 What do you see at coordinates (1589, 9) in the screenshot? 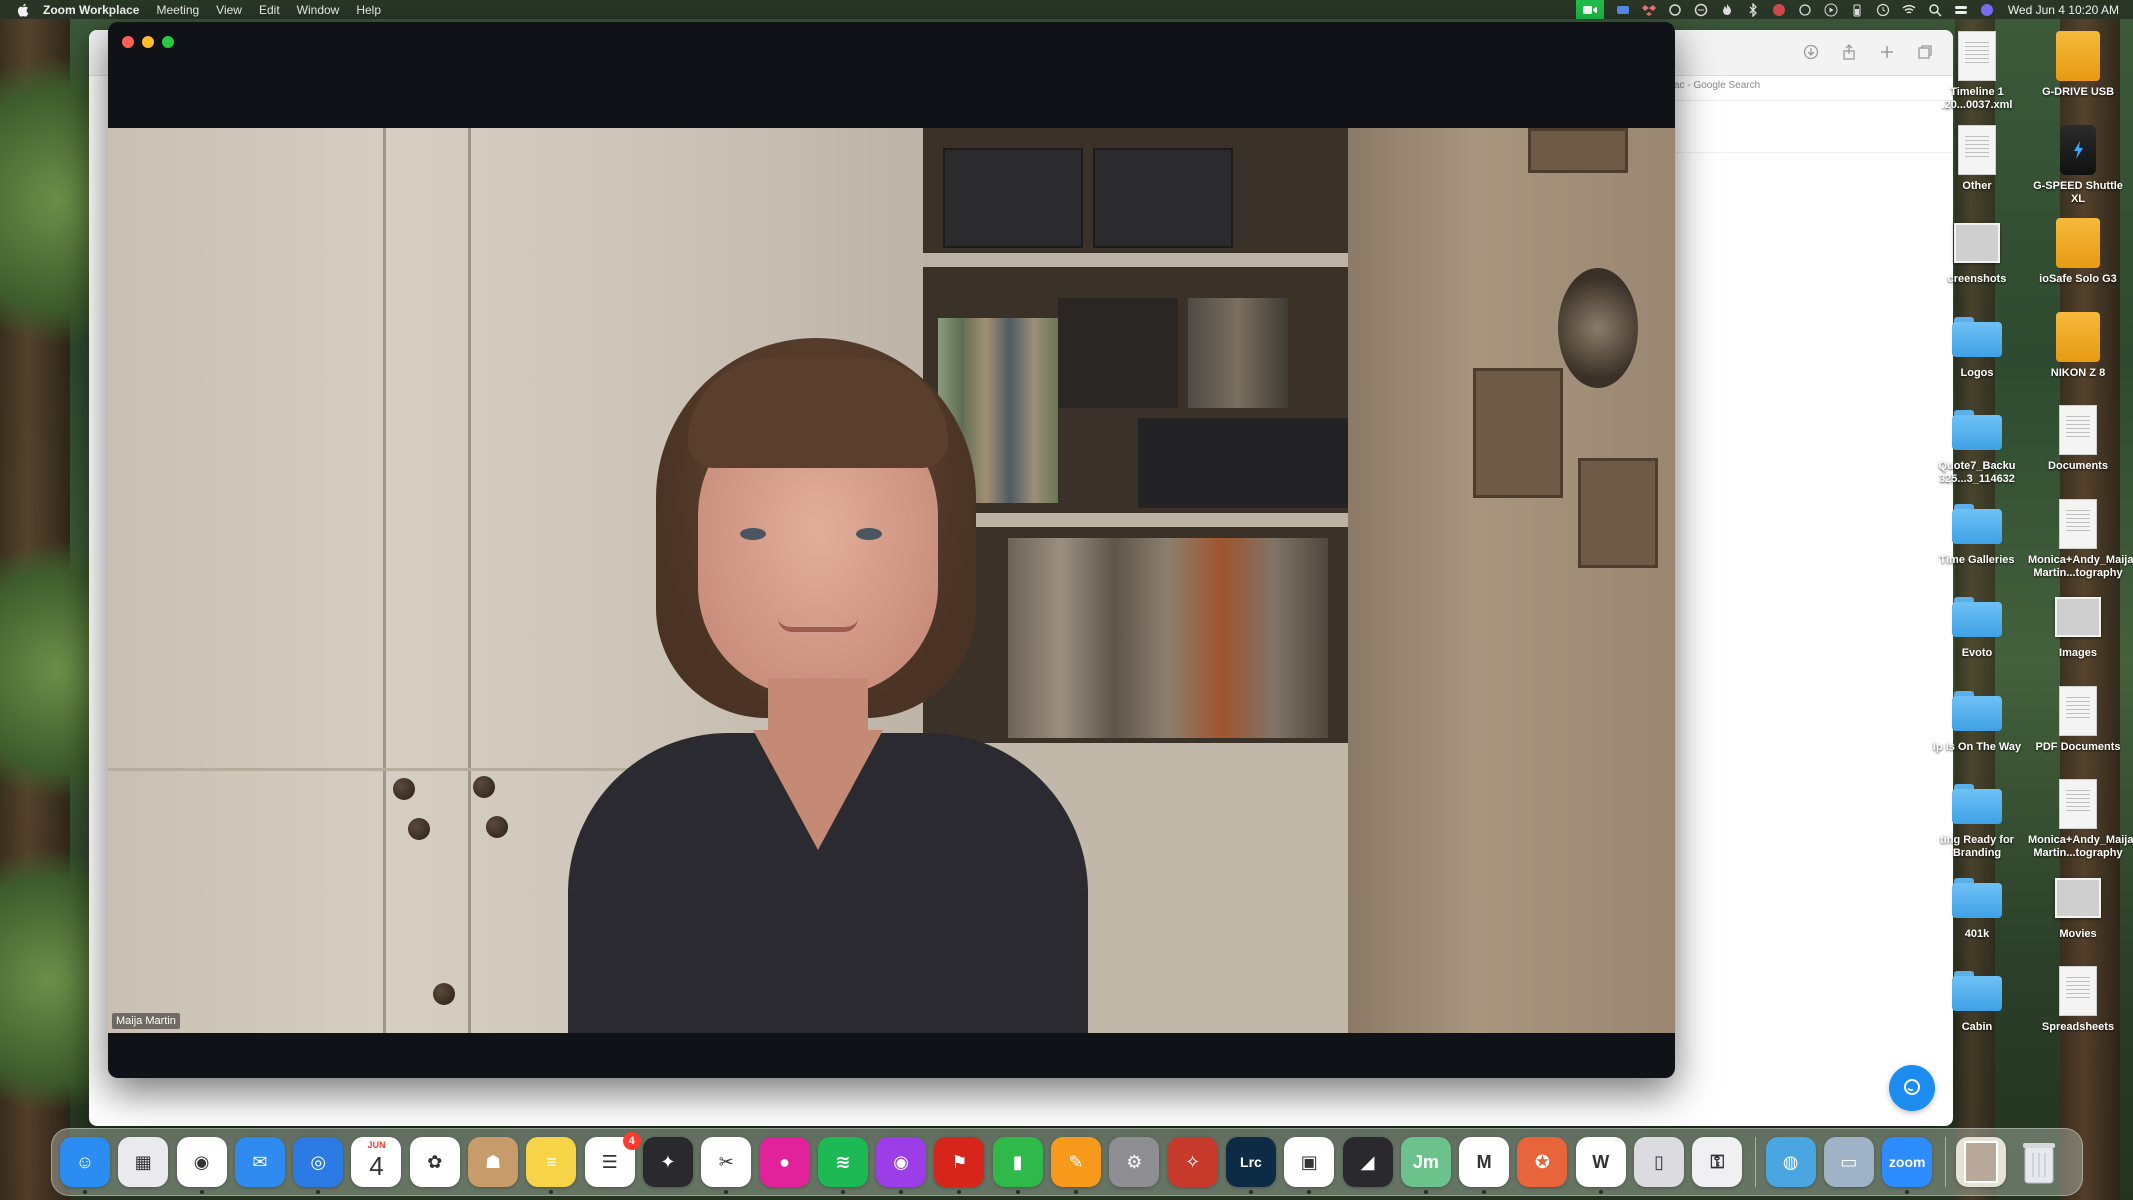
I see `zoom-video-status-icon` at bounding box center [1589, 9].